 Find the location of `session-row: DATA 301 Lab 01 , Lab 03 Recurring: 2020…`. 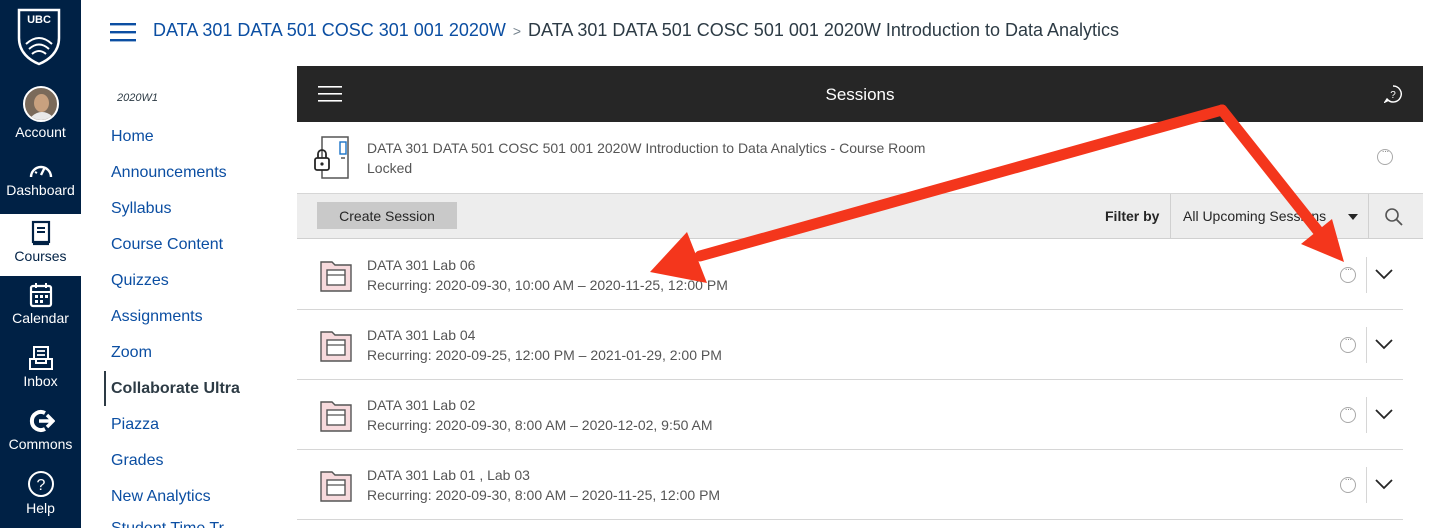

session-row: DATA 301 Lab 01 , Lab 03 Recurring: 2020… is located at coordinates (850, 485).